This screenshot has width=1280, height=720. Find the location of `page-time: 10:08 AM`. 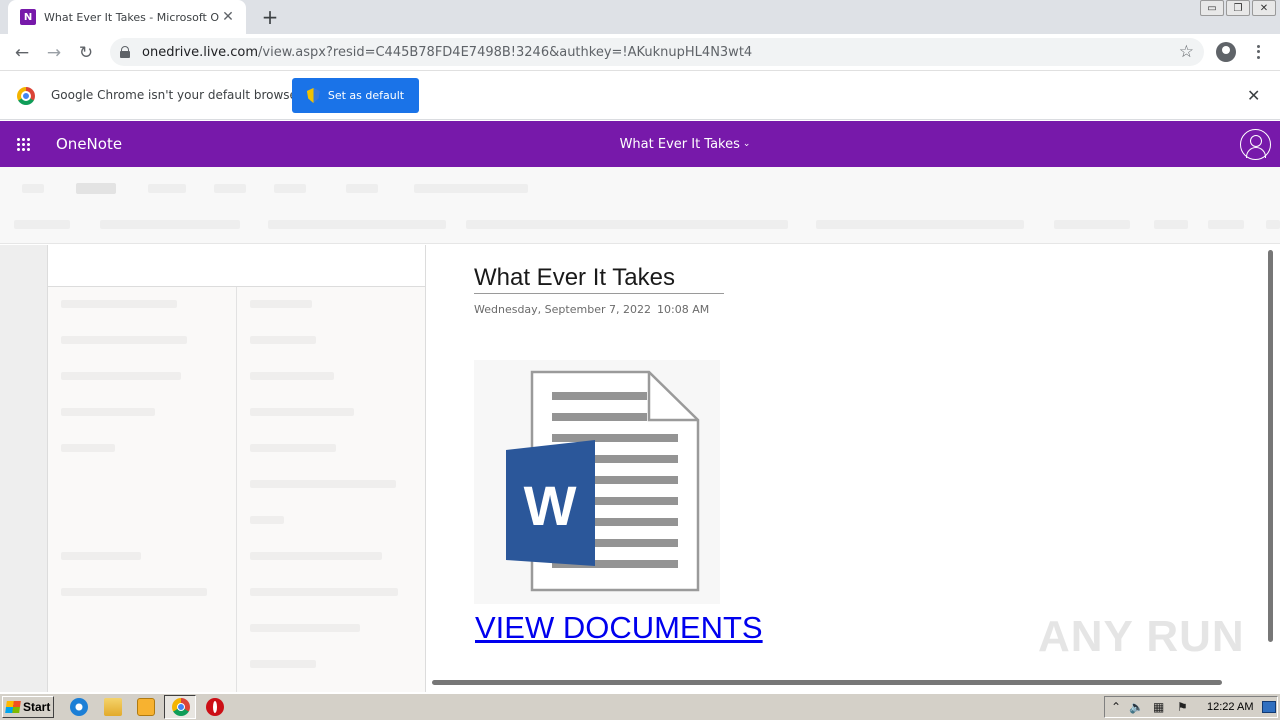

page-time: 10:08 AM is located at coordinates (683, 309).